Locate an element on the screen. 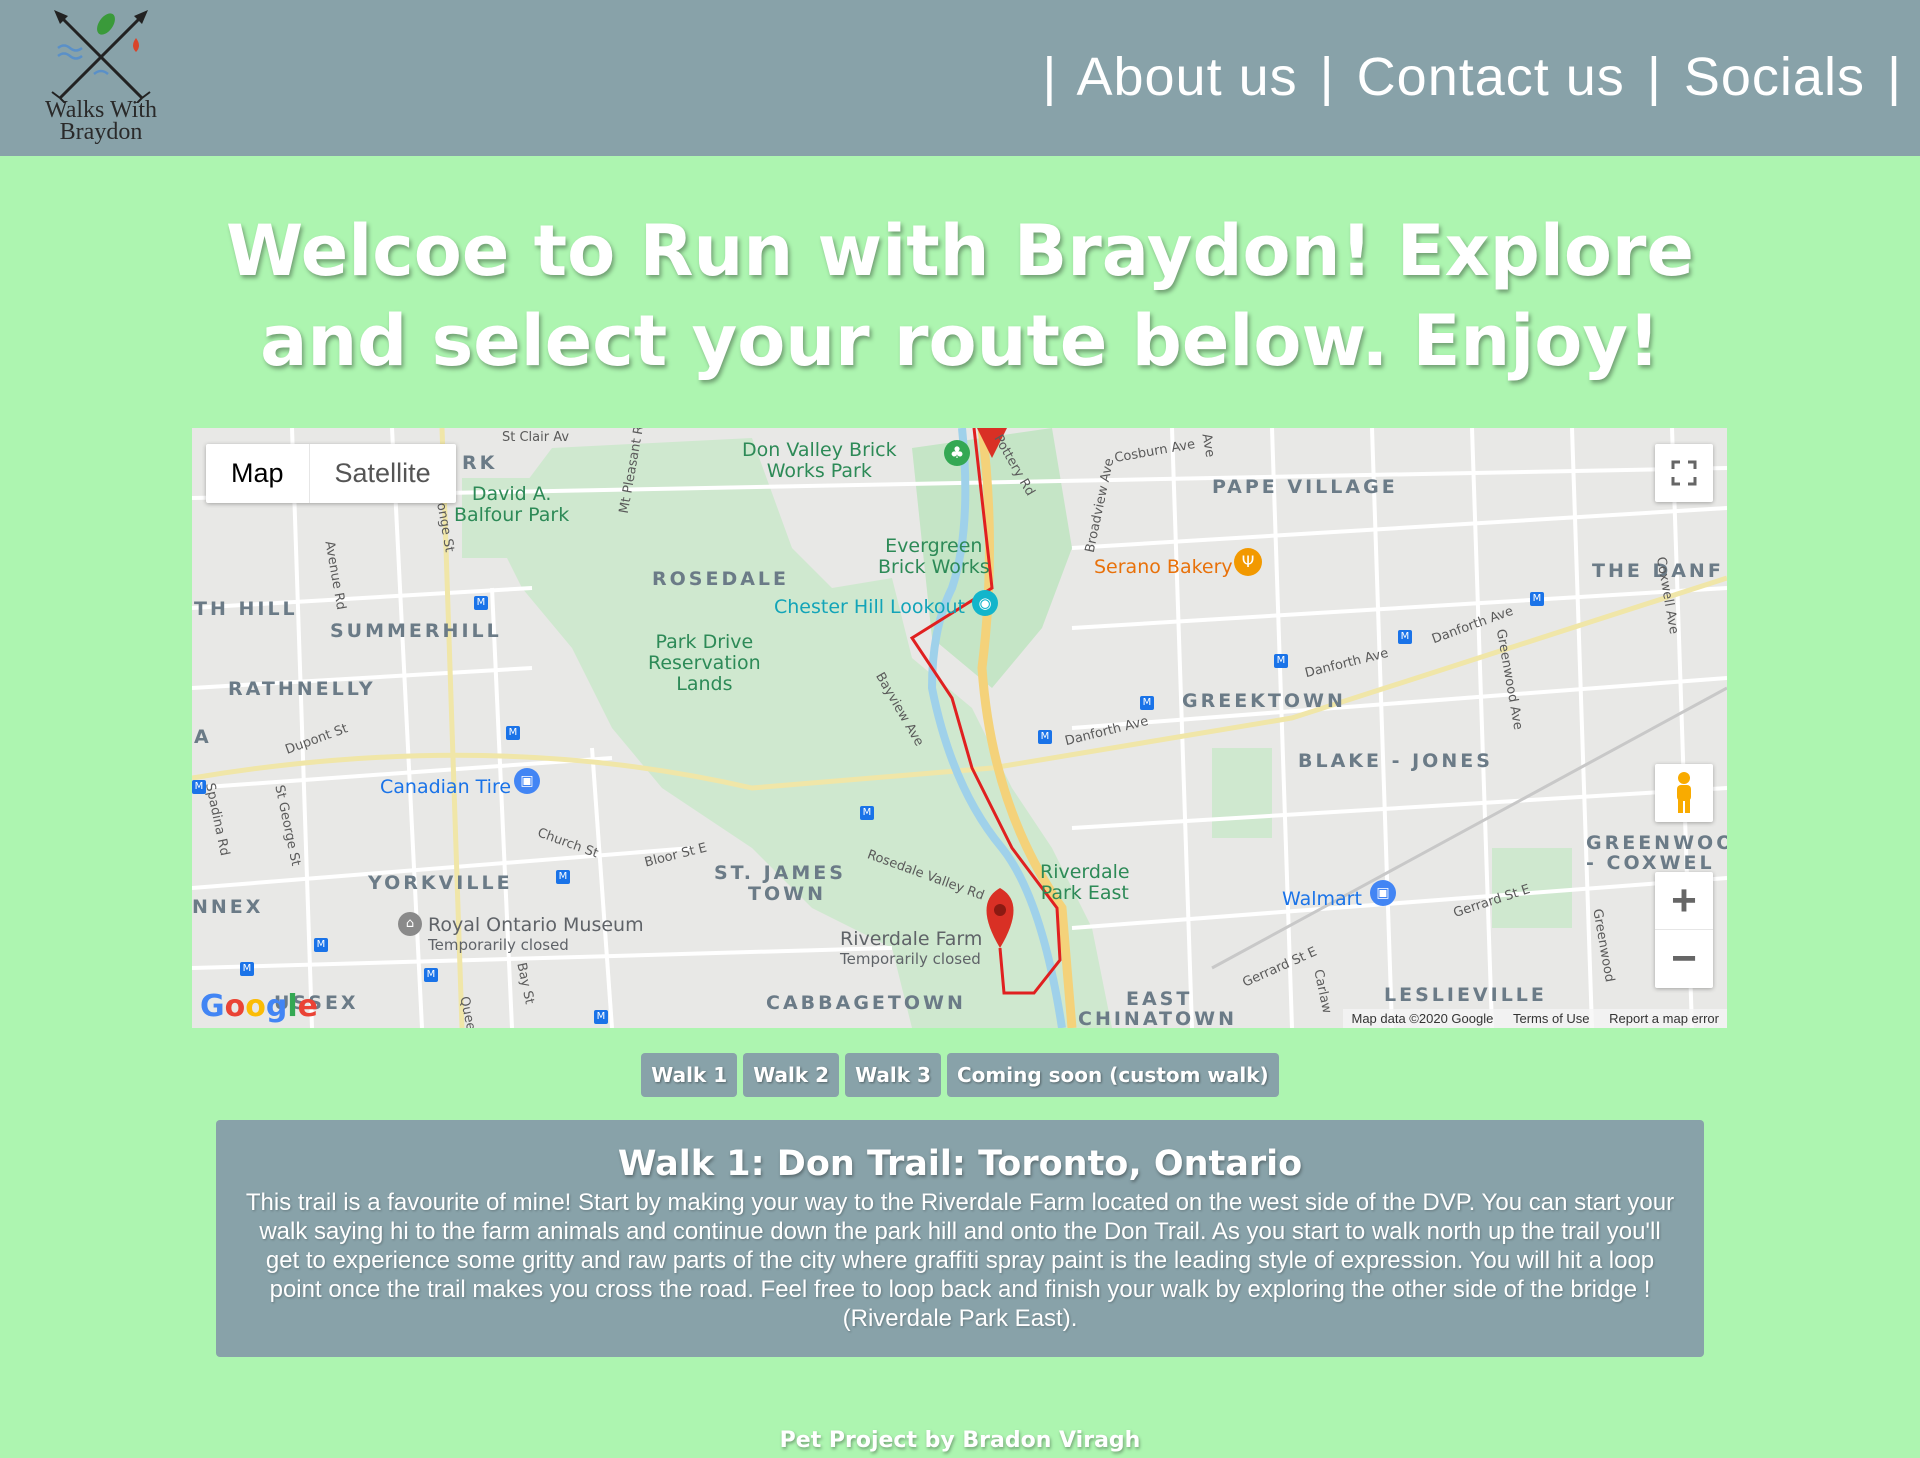 The image size is (1920, 1458). label-canadian-tire: Canadian Tire is located at coordinates (446, 787).